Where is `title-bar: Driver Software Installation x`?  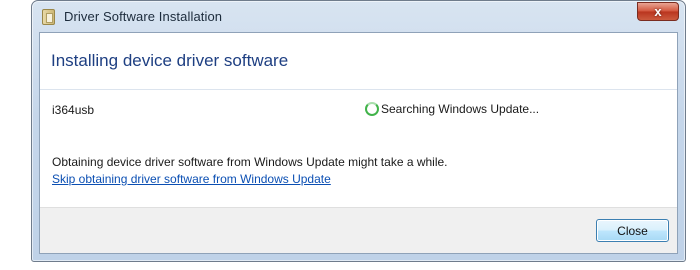 title-bar: Driver Software Installation x is located at coordinates (358, 16).